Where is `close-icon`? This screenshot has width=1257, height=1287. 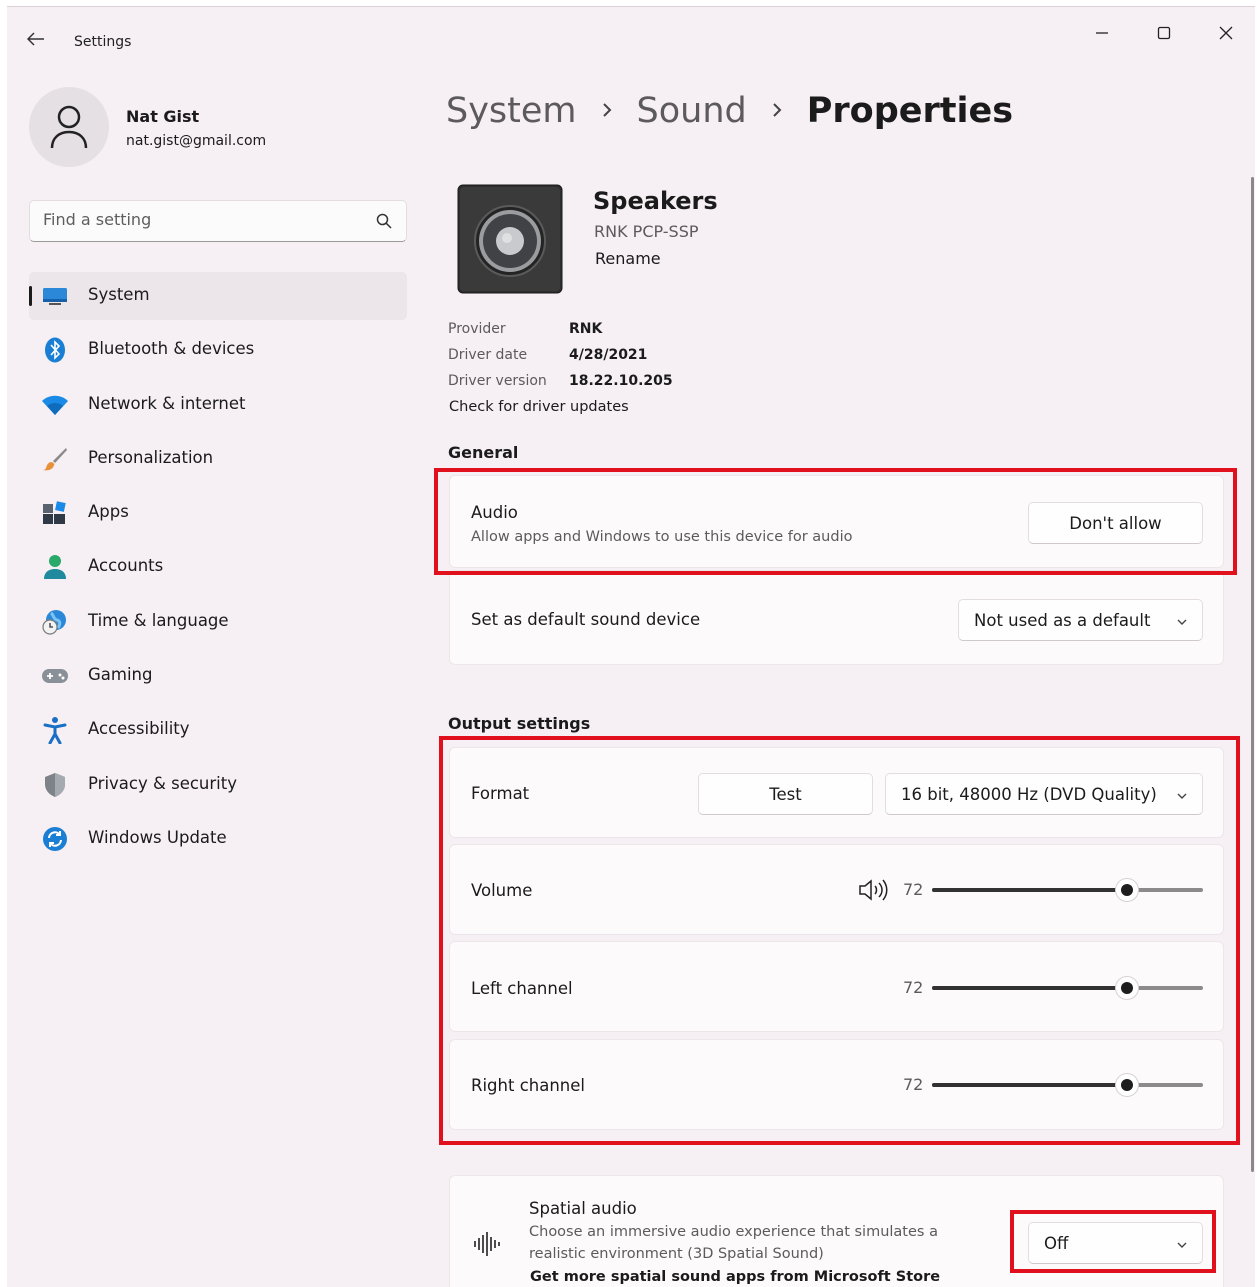
close-icon is located at coordinates (1226, 33).